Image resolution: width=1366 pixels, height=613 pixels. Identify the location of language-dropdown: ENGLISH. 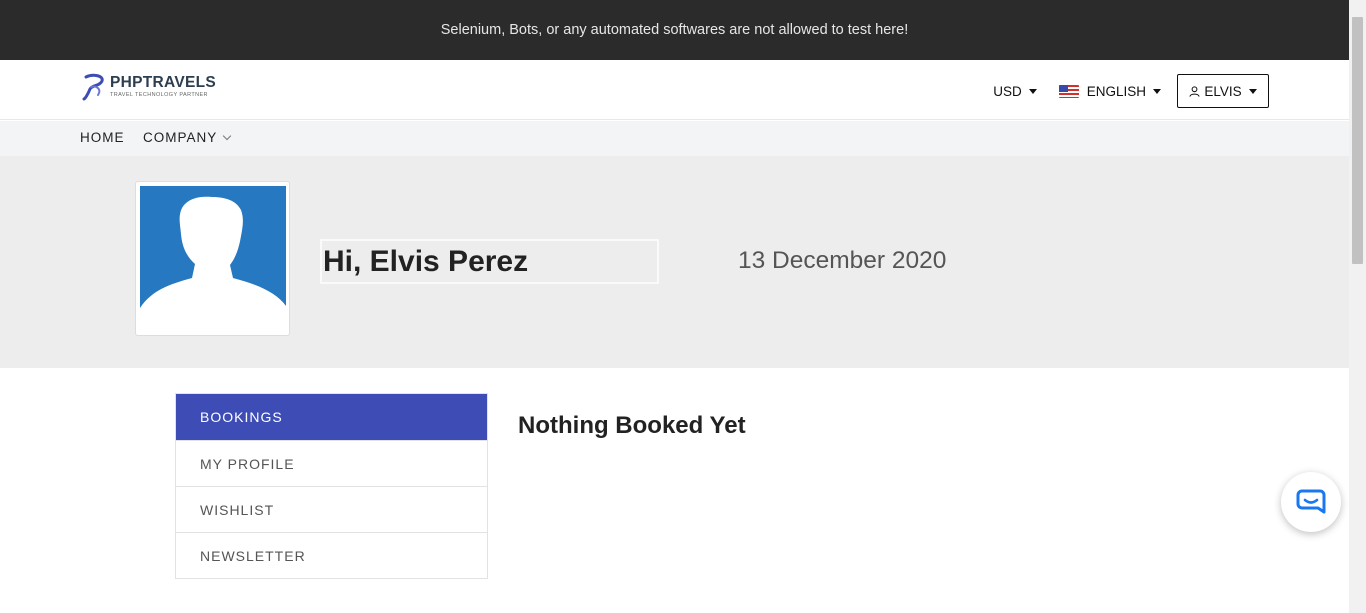
(1109, 91).